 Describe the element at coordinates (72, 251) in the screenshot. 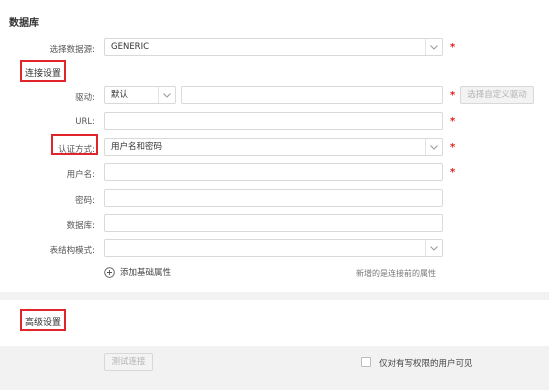

I see `schema-label: 表结构模式:` at that location.